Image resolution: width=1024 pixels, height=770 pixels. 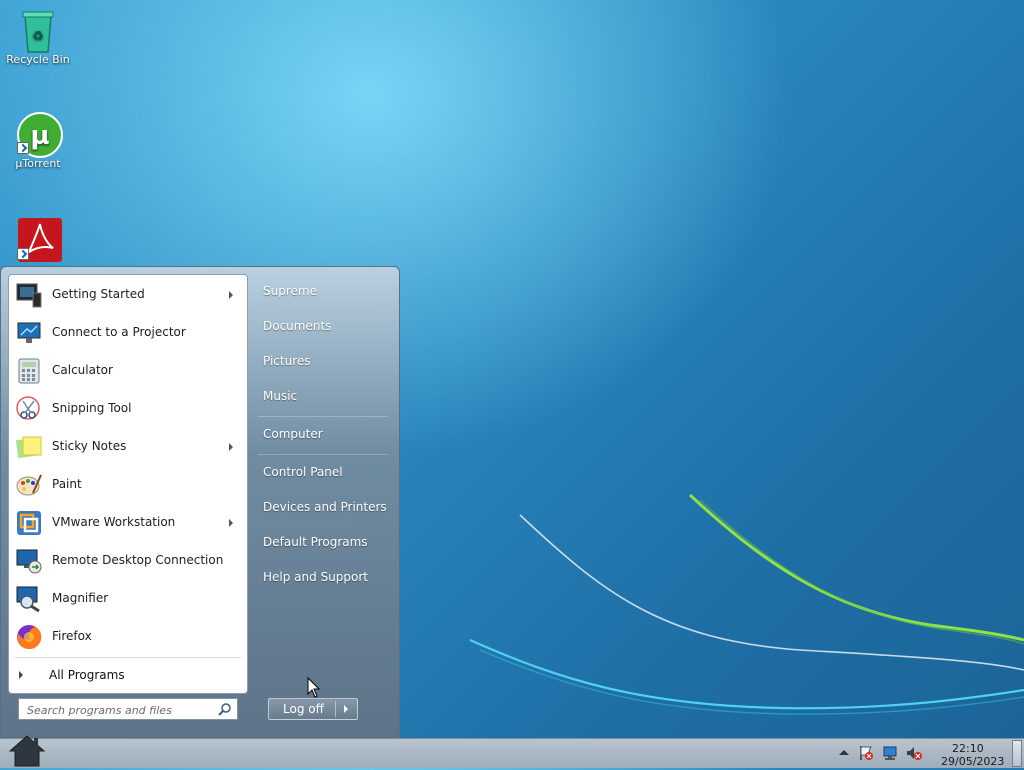 I want to click on program-label: Getting Started, so click(x=98, y=294).